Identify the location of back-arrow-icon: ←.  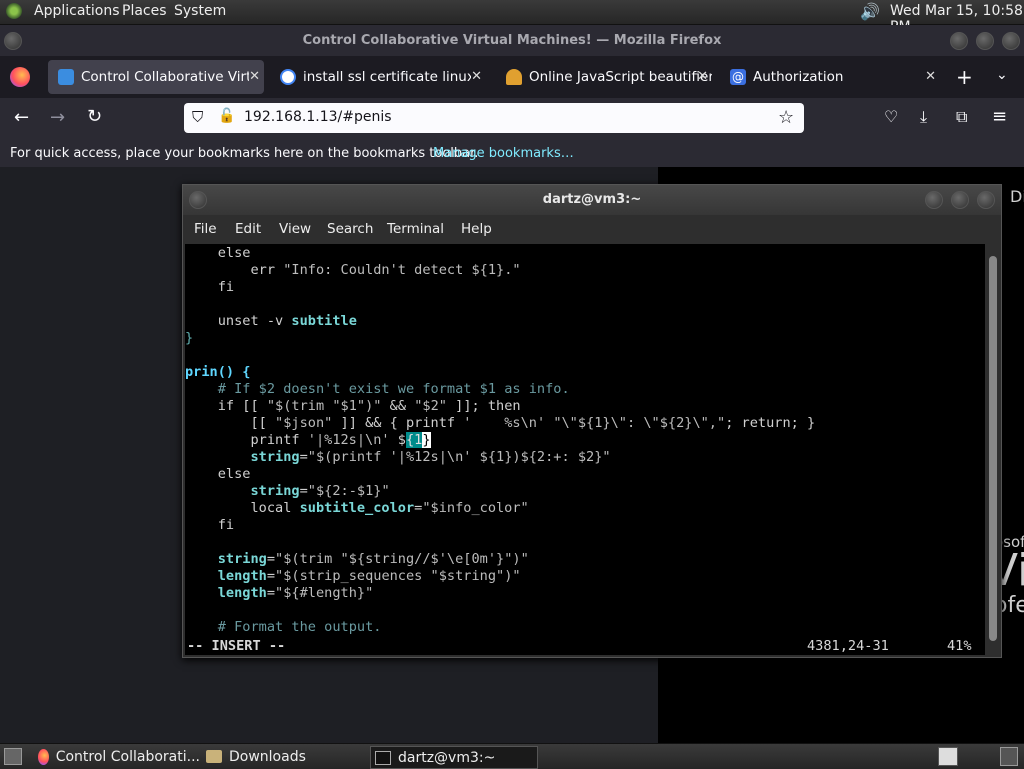
(21, 117).